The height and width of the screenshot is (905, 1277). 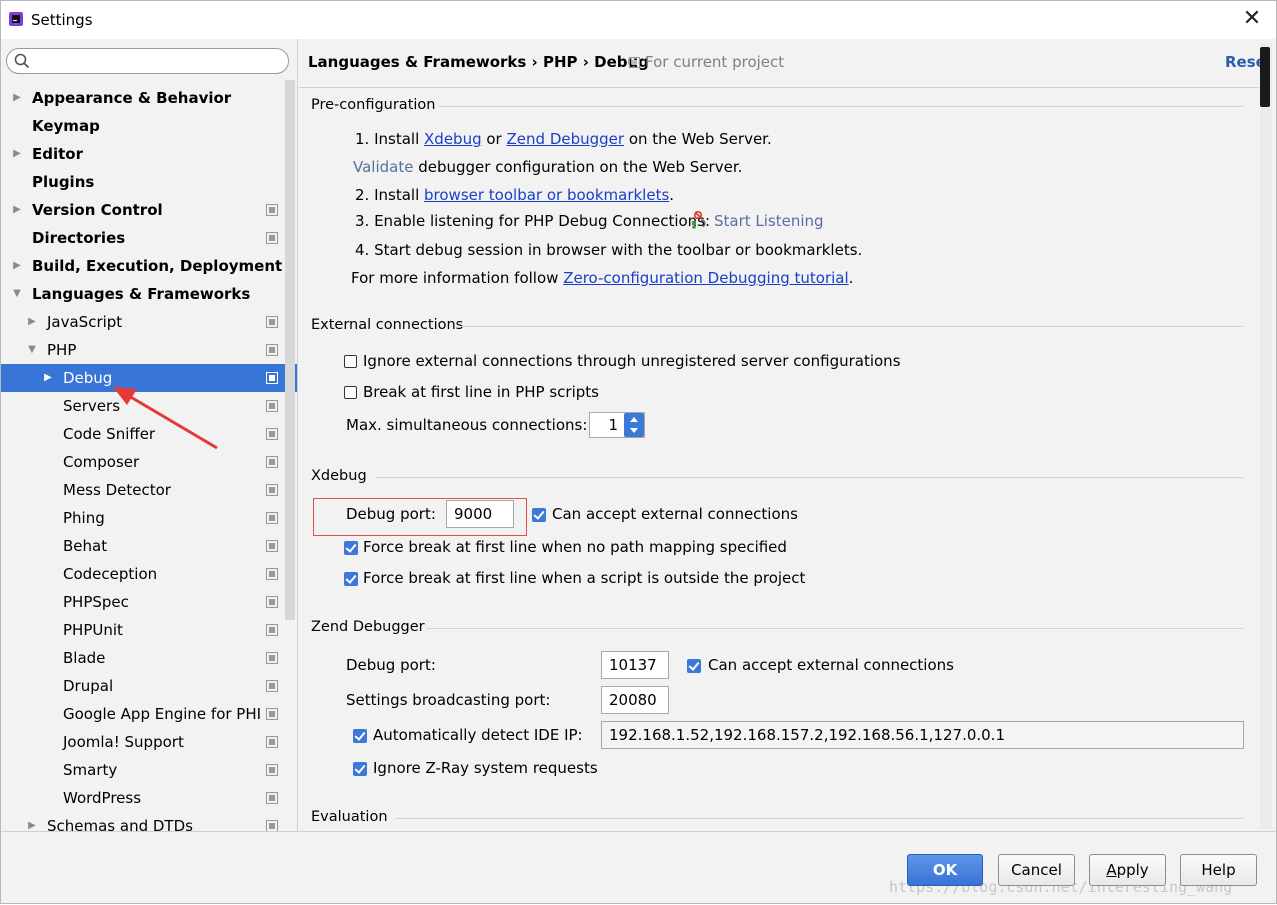 What do you see at coordinates (149, 238) in the screenshot?
I see `sidebar-item-directories: Directories` at bounding box center [149, 238].